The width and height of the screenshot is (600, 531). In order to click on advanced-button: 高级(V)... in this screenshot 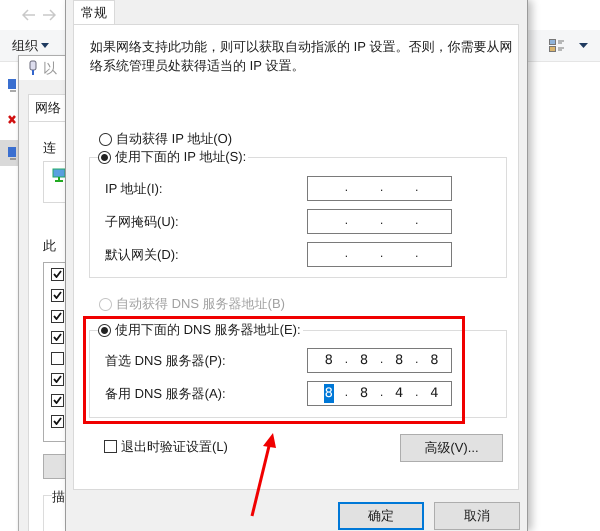, I will do `click(451, 448)`.